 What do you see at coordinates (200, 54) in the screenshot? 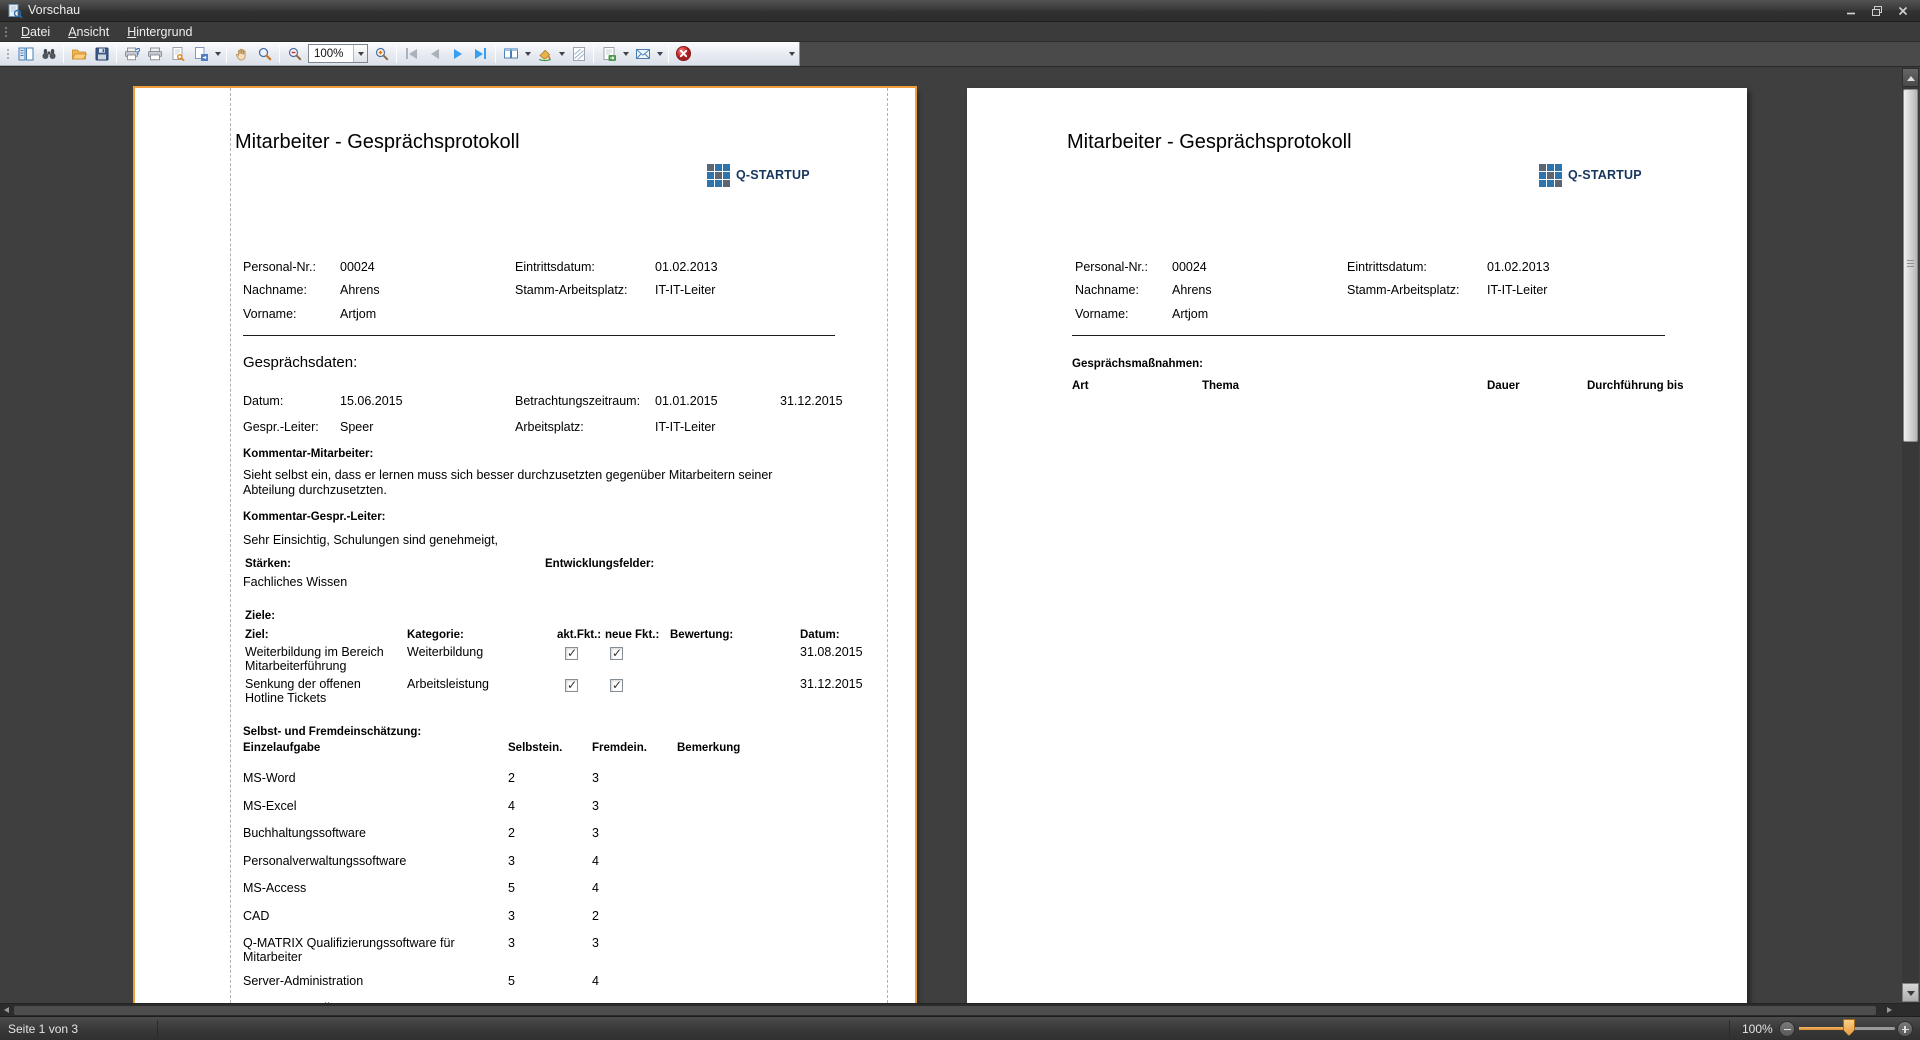
I see `export-page-button` at bounding box center [200, 54].